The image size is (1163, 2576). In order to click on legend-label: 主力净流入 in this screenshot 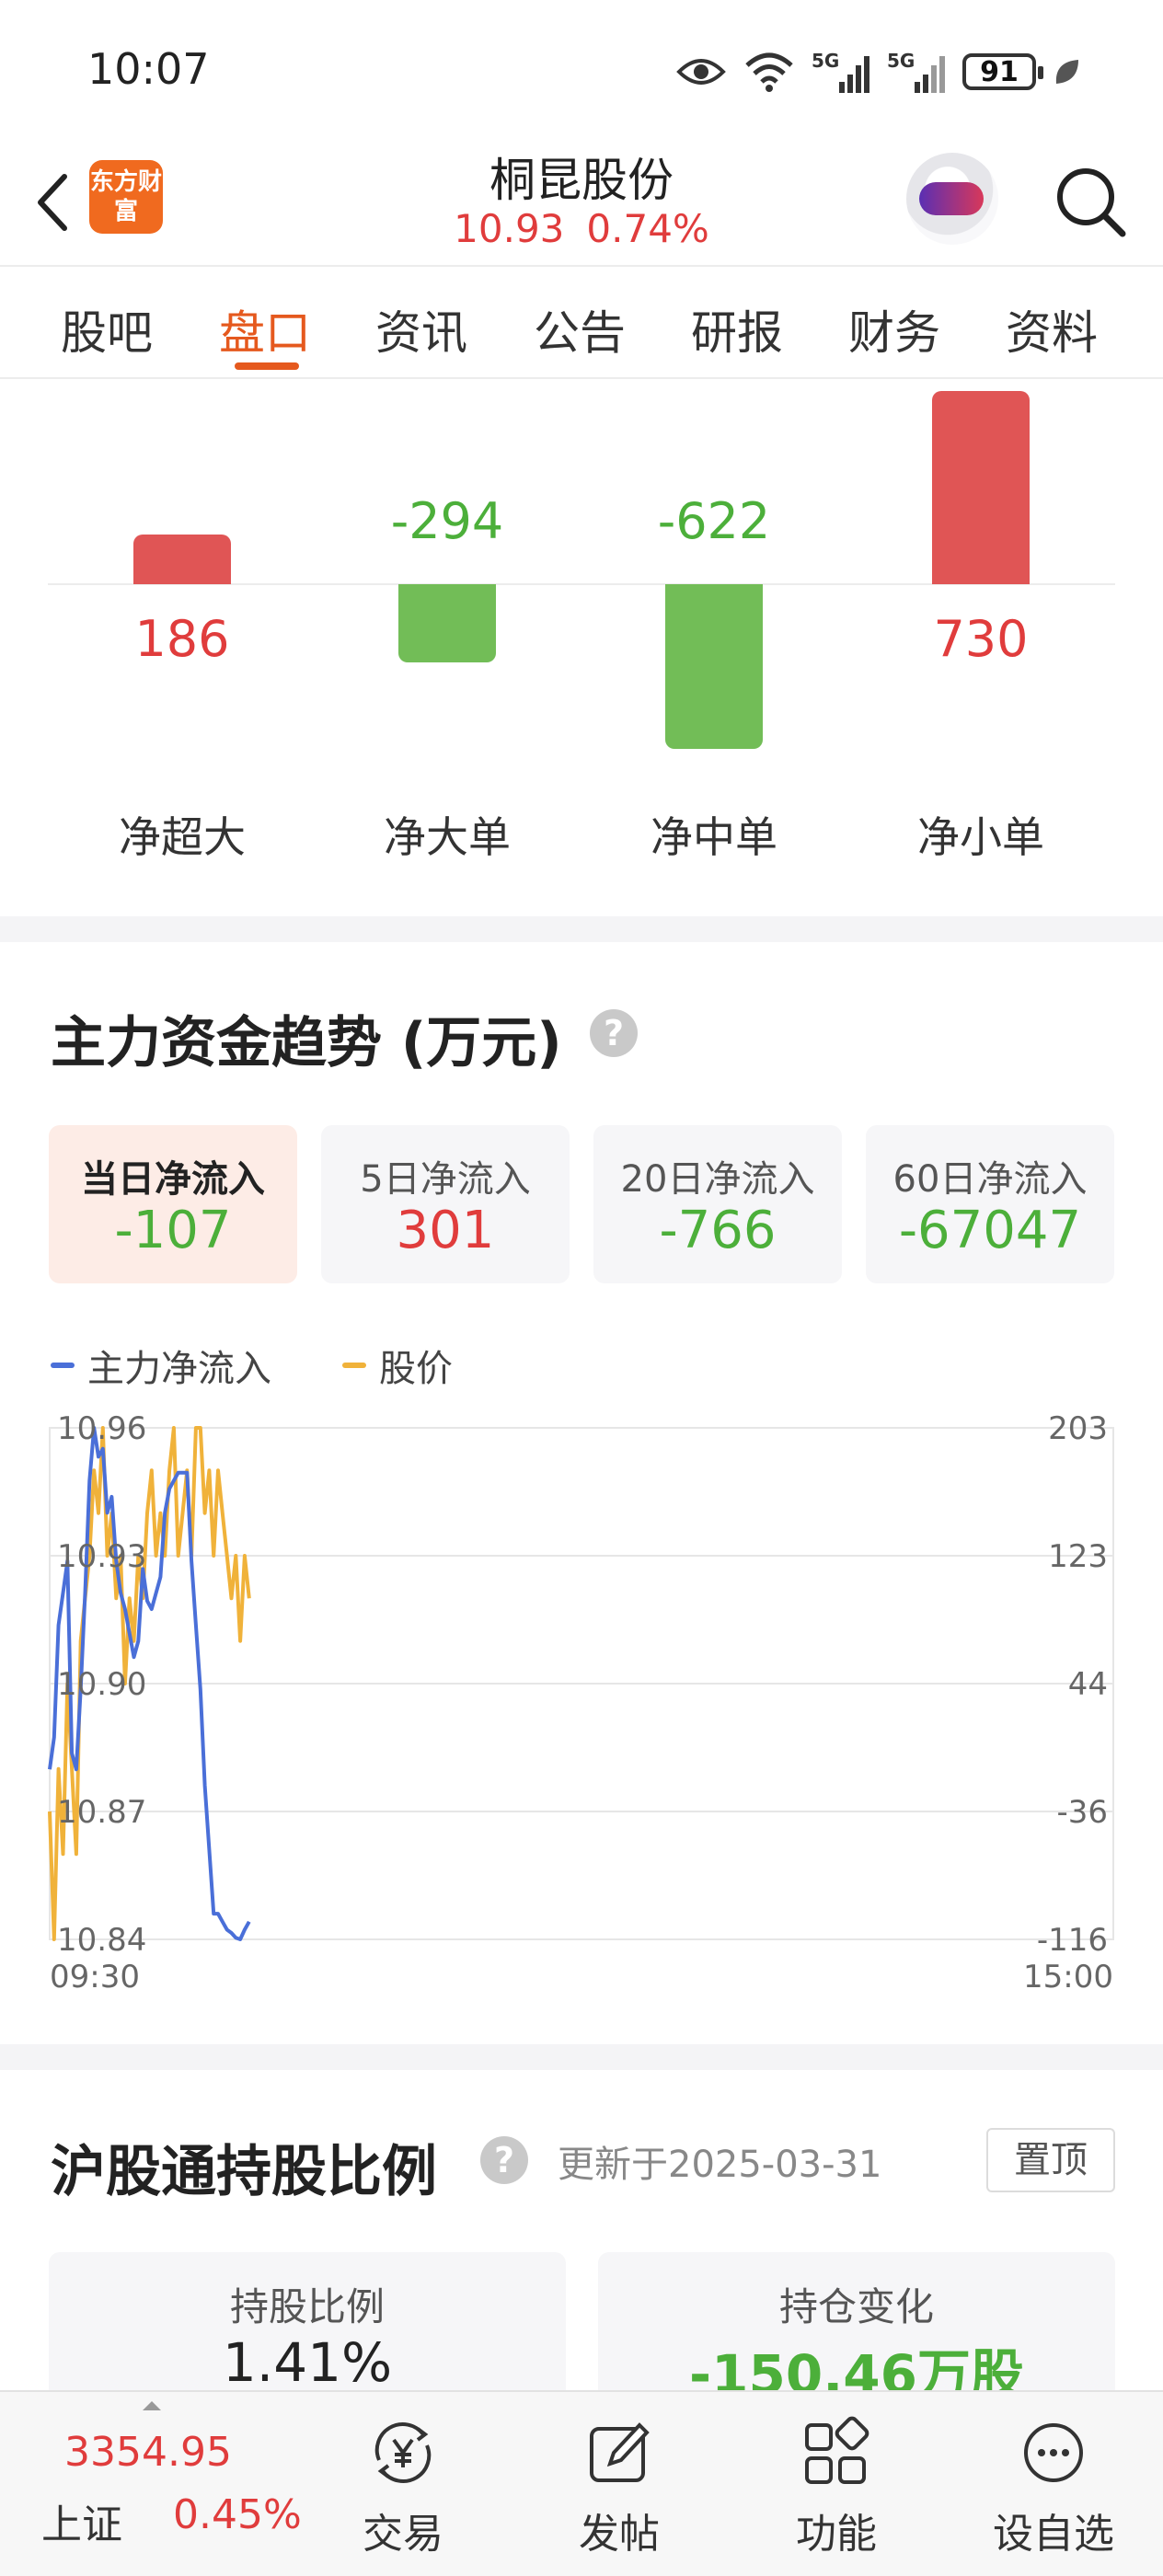, I will do `click(179, 1369)`.